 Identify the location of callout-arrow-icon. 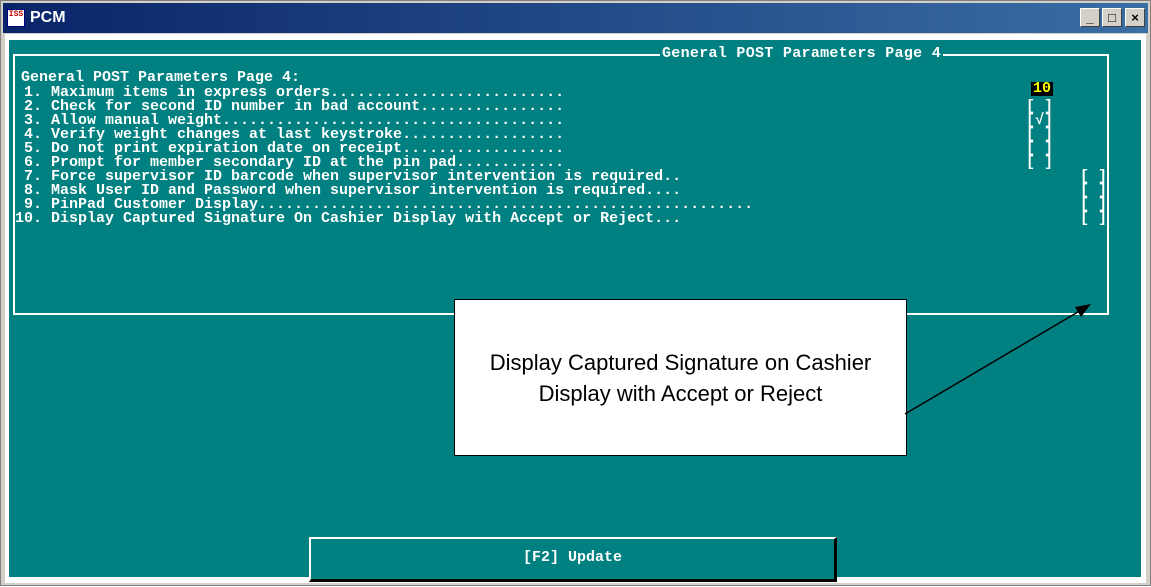
(997, 359).